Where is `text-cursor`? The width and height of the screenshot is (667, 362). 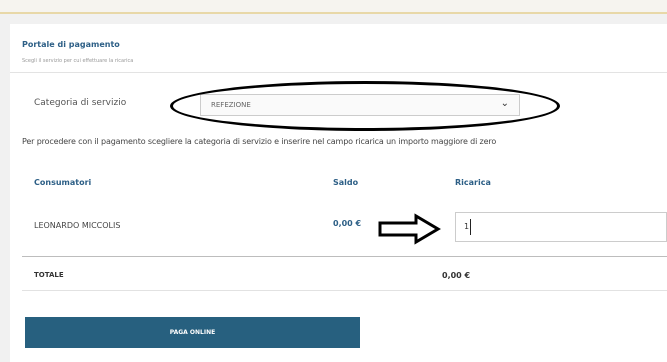 text-cursor is located at coordinates (470, 227).